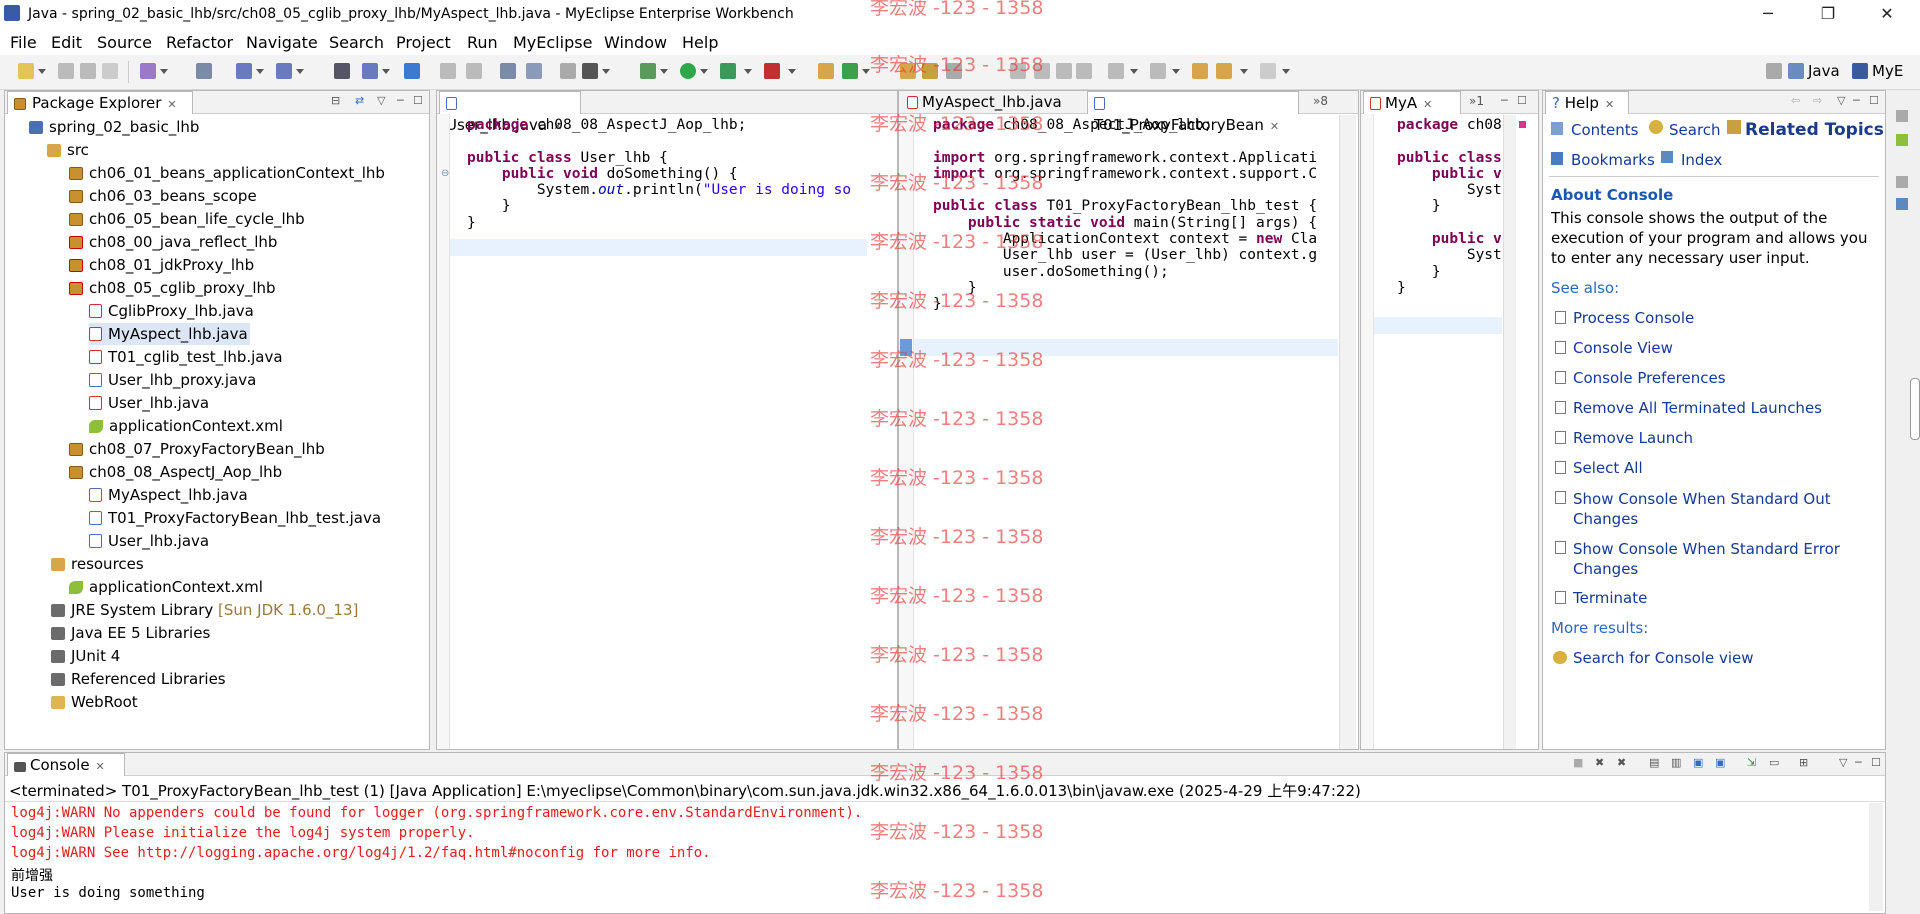 The width and height of the screenshot is (1920, 914). Describe the element at coordinates (448, 71) in the screenshot. I see `nav-icon` at that location.